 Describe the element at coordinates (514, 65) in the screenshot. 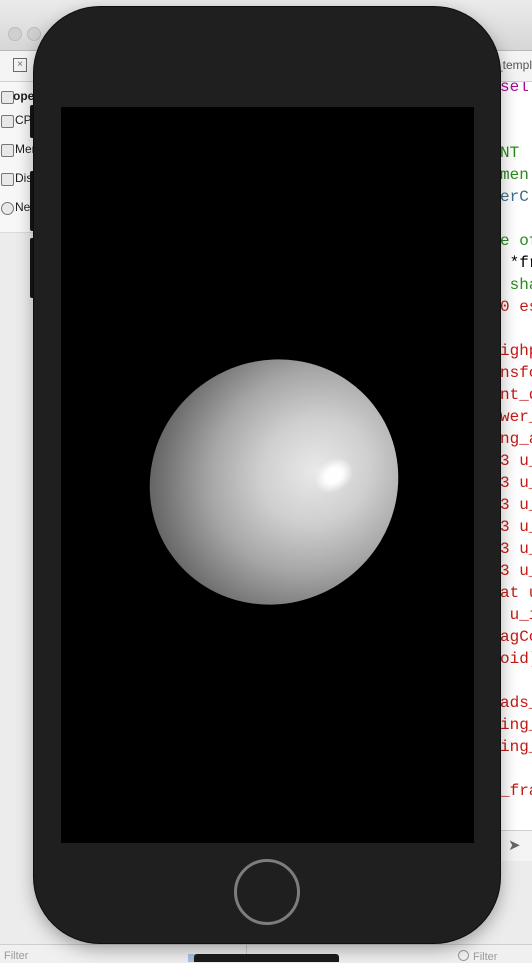

I see `editor-tab: _templa` at that location.